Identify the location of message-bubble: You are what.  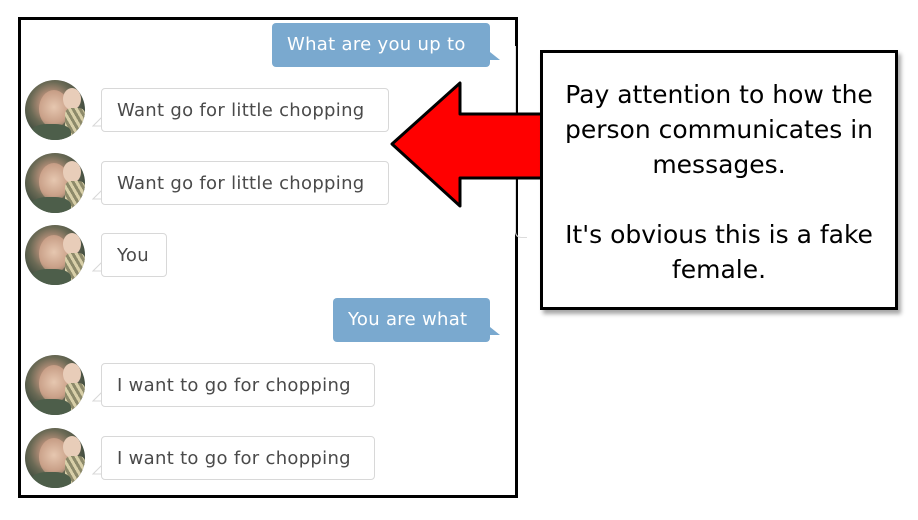
(411, 320).